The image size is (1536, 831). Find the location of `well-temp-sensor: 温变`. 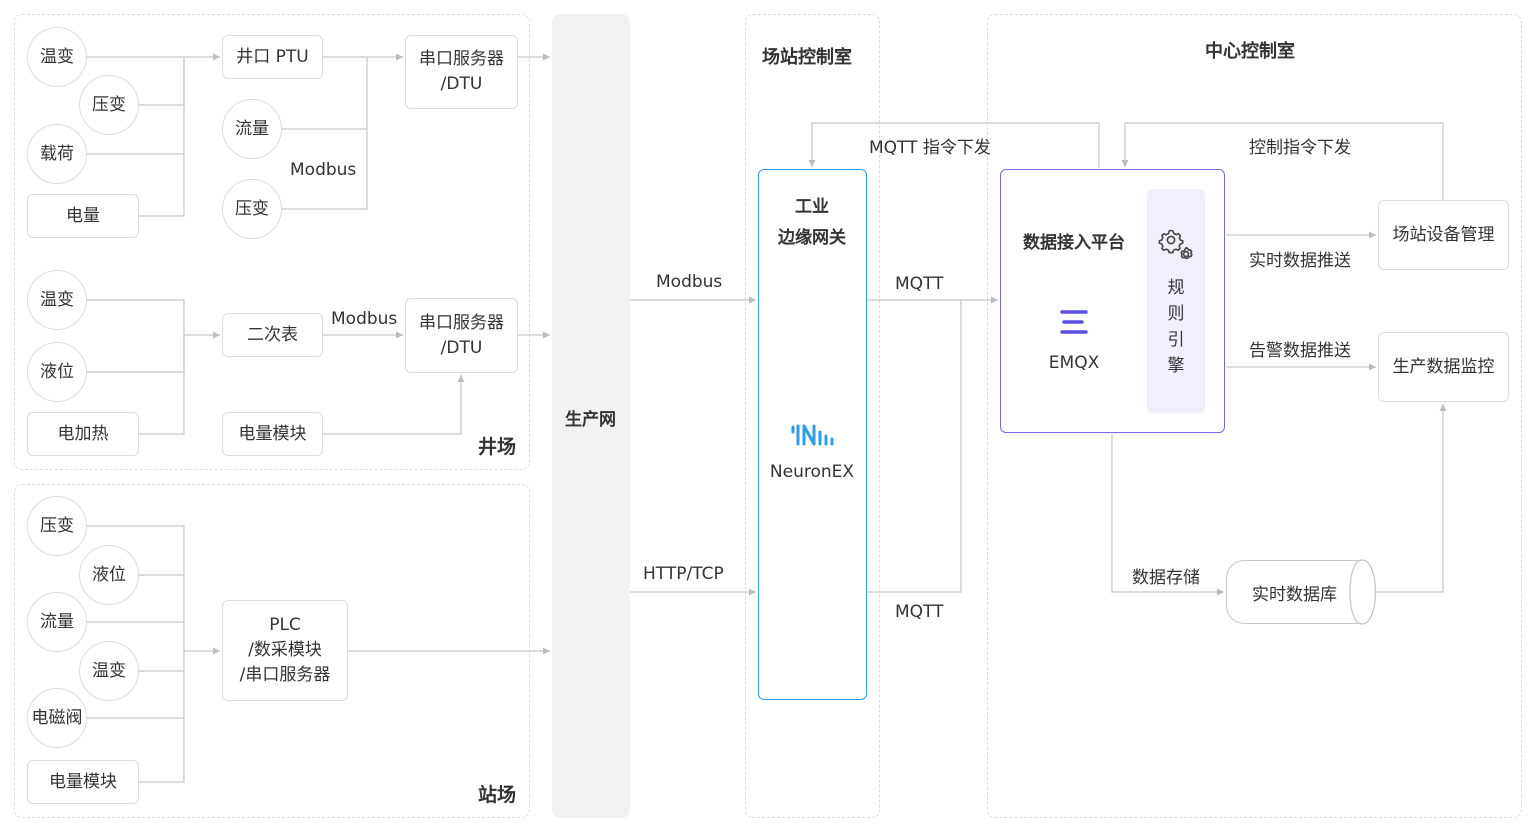

well-temp-sensor: 温变 is located at coordinates (57, 57).